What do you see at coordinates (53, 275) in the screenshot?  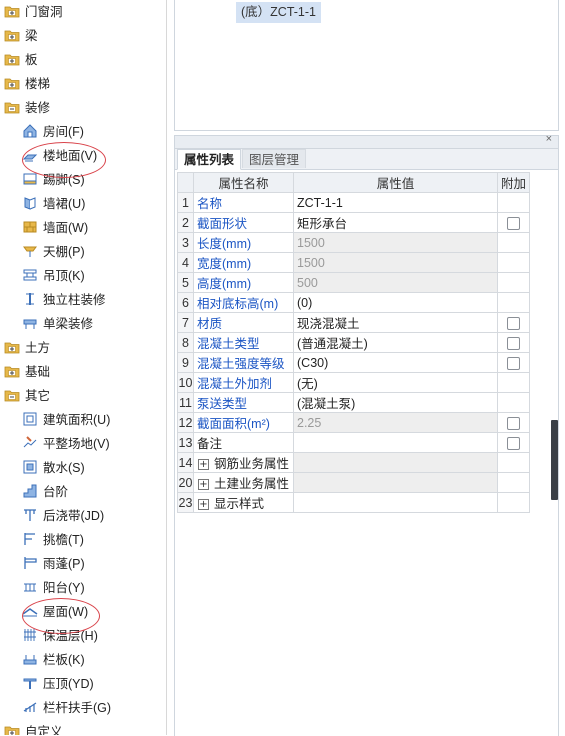 I see `tree-item: 吊顶(K)` at bounding box center [53, 275].